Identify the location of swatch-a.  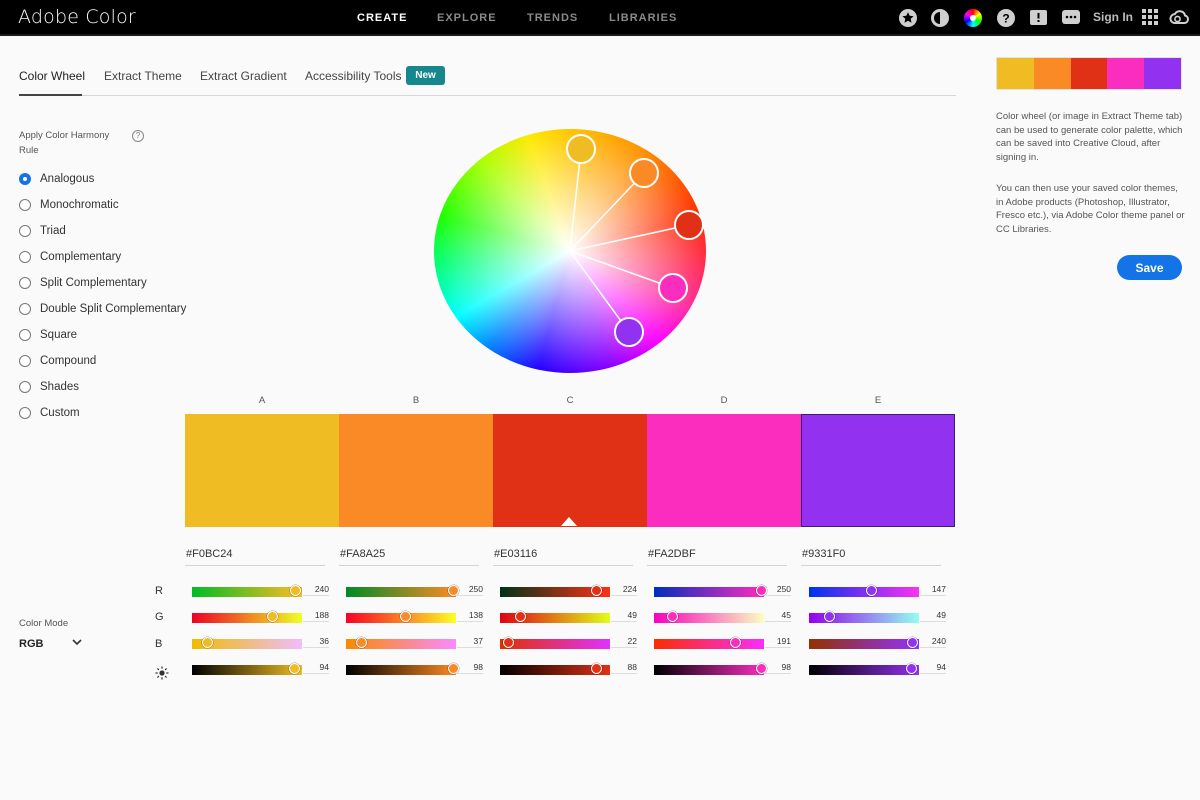
(262, 470).